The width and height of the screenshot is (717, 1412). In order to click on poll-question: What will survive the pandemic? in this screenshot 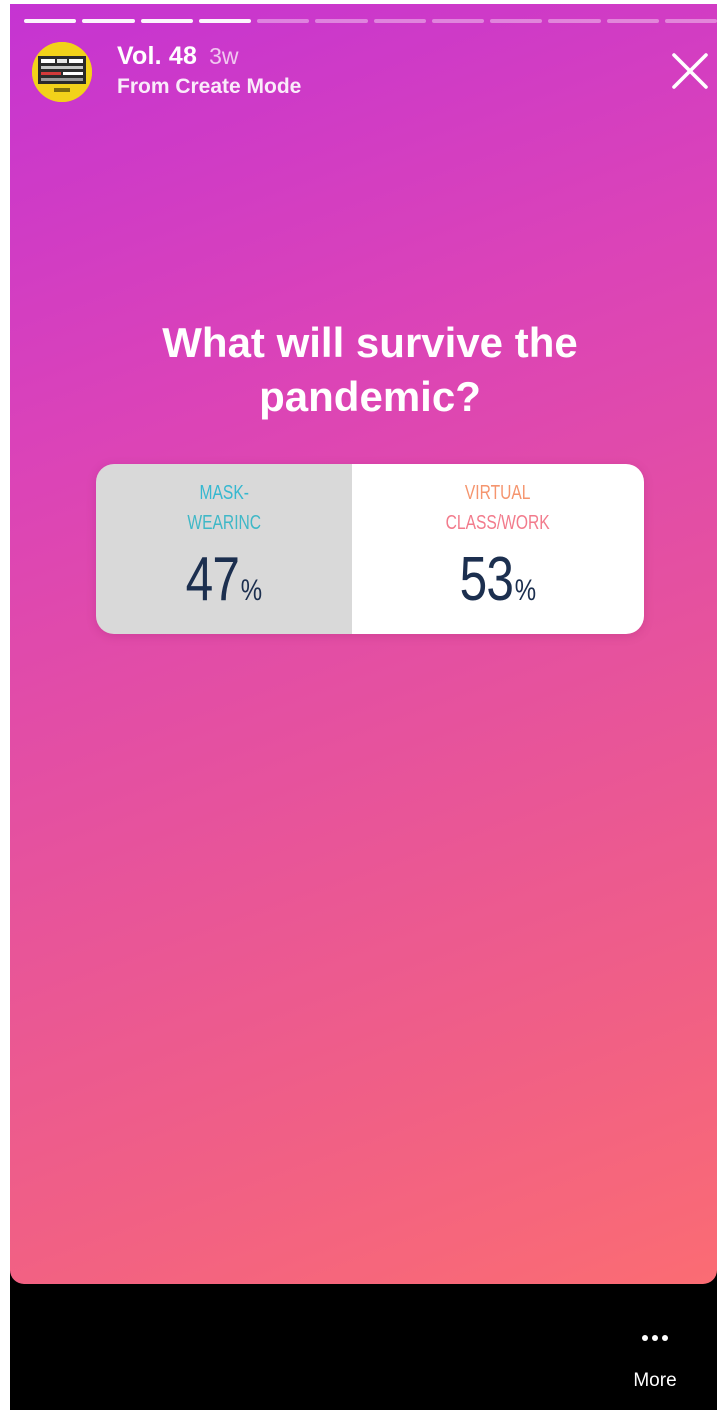, I will do `click(370, 369)`.